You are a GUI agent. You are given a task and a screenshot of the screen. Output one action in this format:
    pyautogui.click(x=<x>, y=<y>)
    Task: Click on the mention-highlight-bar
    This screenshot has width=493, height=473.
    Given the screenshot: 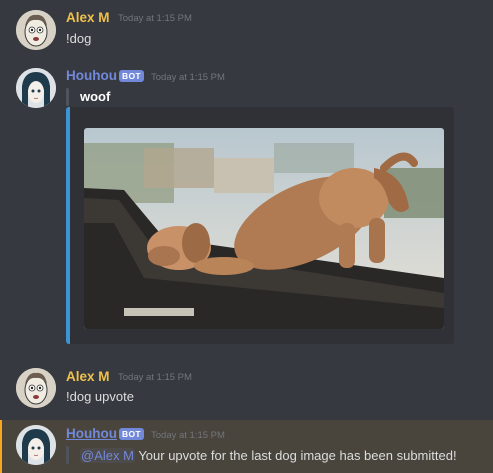 What is the action you would take?
    pyautogui.click(x=1, y=446)
    